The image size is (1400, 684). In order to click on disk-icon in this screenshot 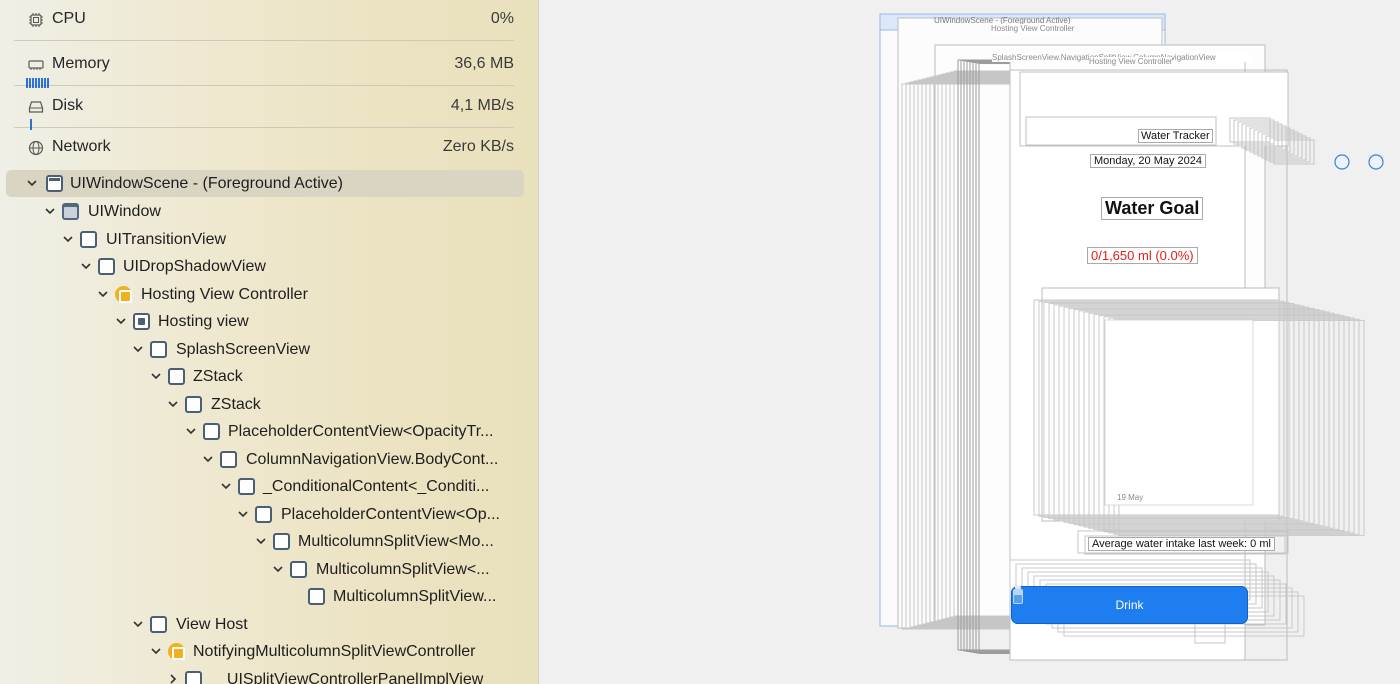, I will do `click(36, 107)`.